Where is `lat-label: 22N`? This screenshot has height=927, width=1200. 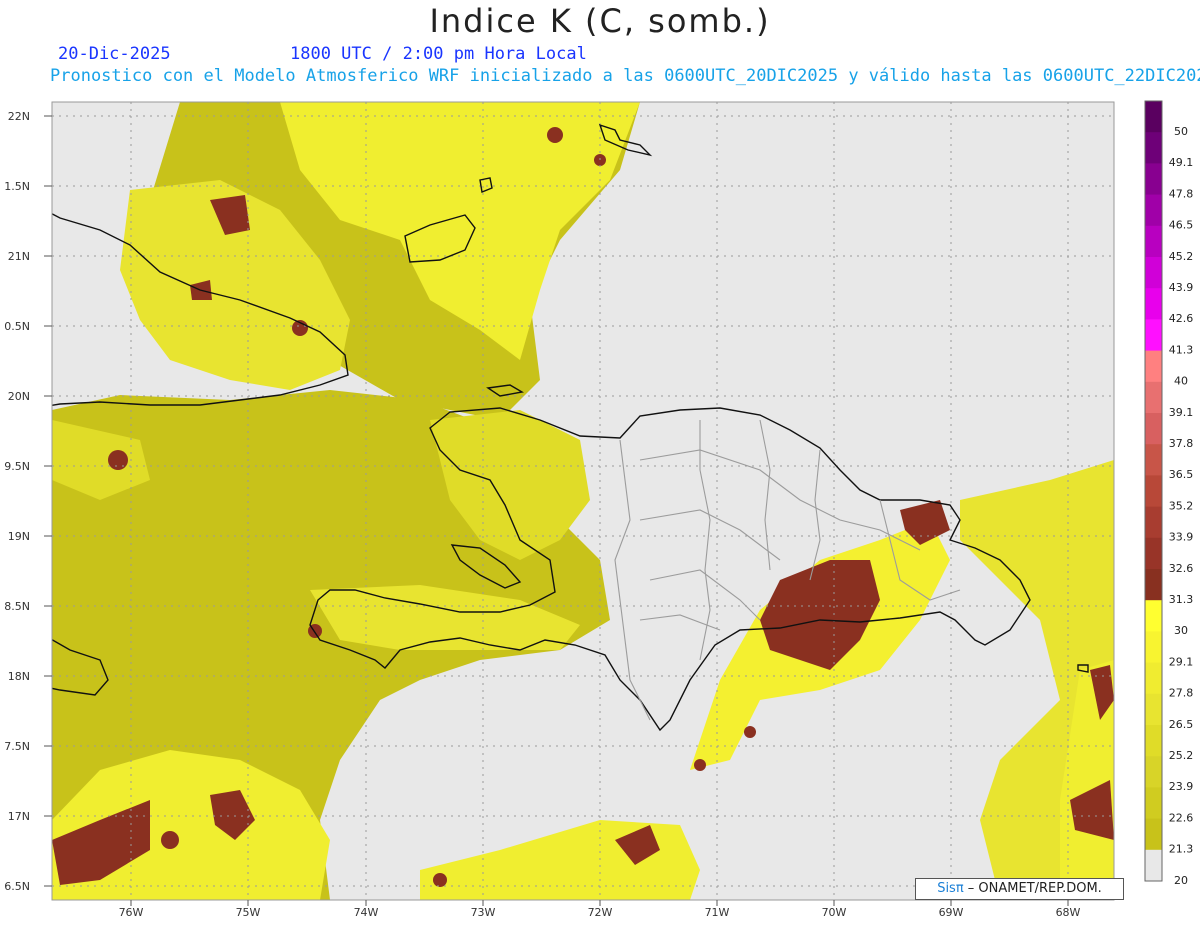
lat-label: 22N is located at coordinates (19, 116).